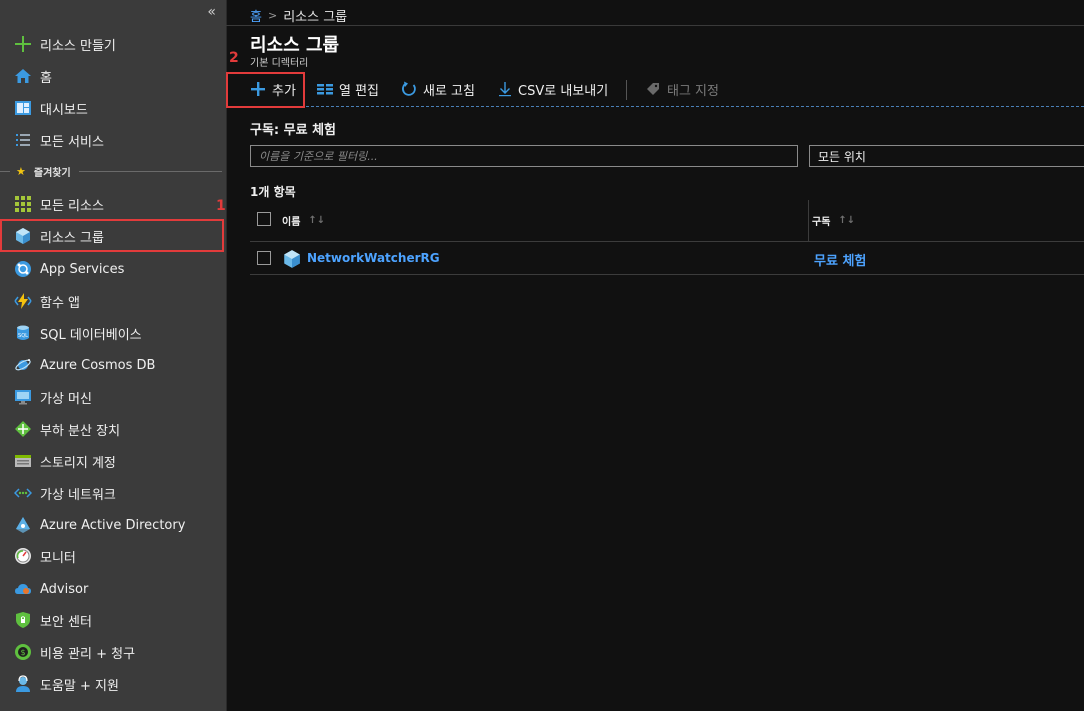 Image resolution: width=1084 pixels, height=711 pixels. Describe the element at coordinates (78, 463) in the screenshot. I see `sidebar-item-label: 스토리지 계정` at that location.